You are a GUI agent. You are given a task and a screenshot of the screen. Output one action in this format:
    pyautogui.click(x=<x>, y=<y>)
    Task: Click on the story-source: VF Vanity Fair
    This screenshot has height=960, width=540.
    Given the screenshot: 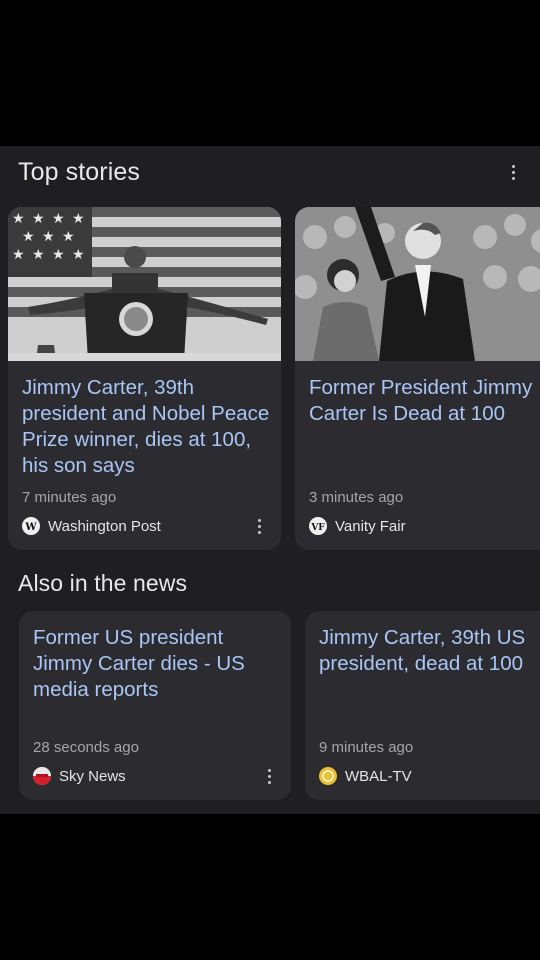 What is the action you would take?
    pyautogui.click(x=357, y=526)
    